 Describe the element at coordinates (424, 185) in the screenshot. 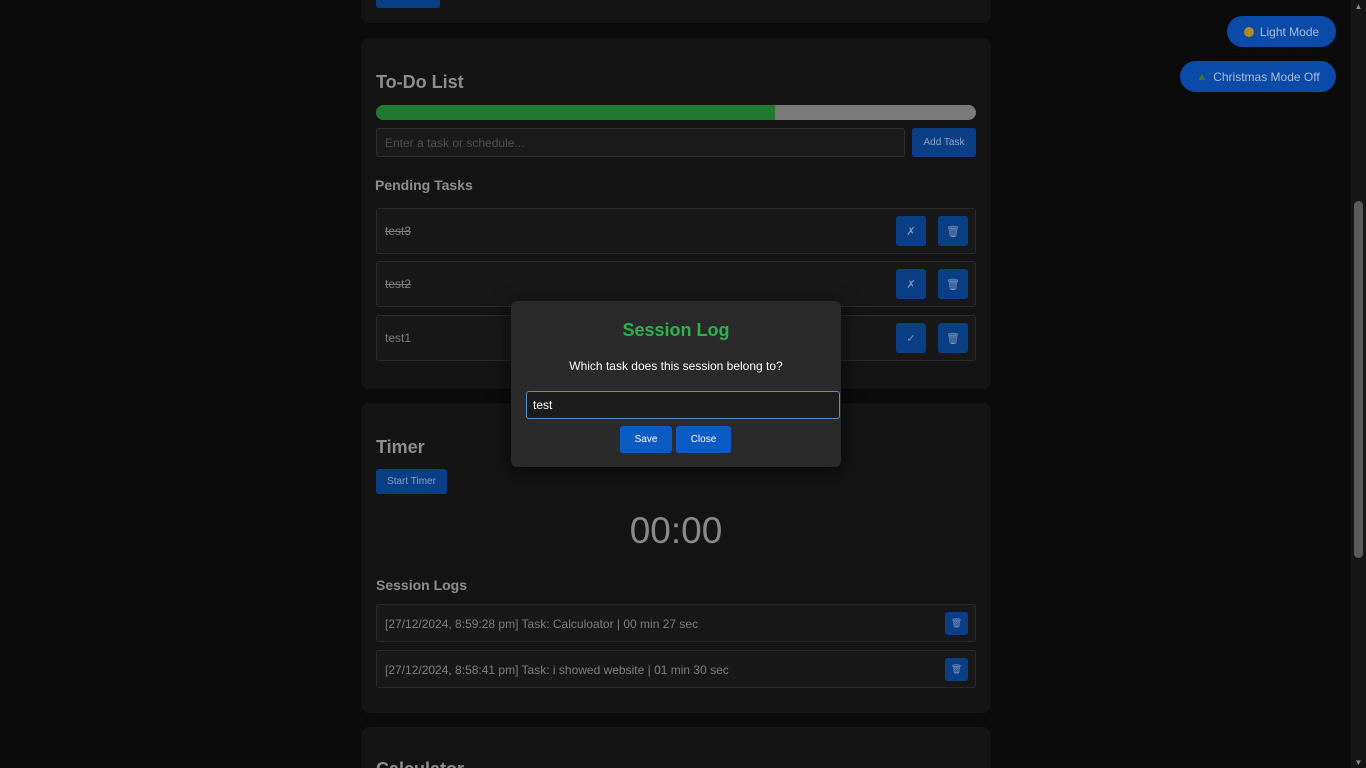

I see `pending-tasks-heading: Pending Tasks` at that location.